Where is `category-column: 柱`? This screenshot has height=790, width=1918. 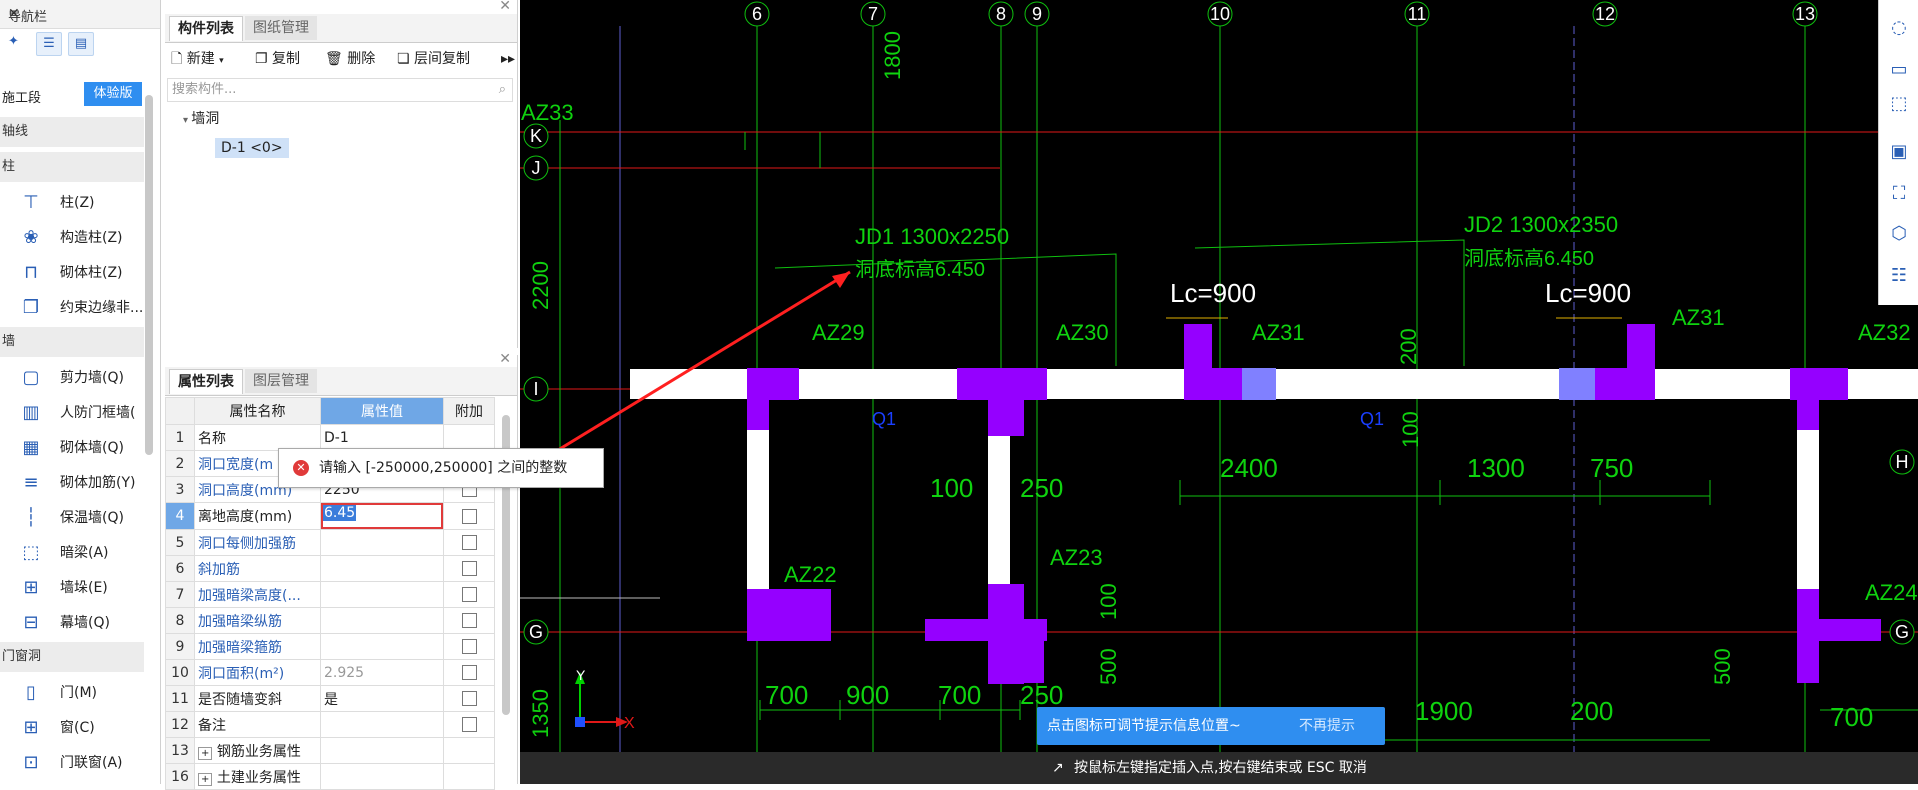
category-column: 柱 is located at coordinates (72, 167).